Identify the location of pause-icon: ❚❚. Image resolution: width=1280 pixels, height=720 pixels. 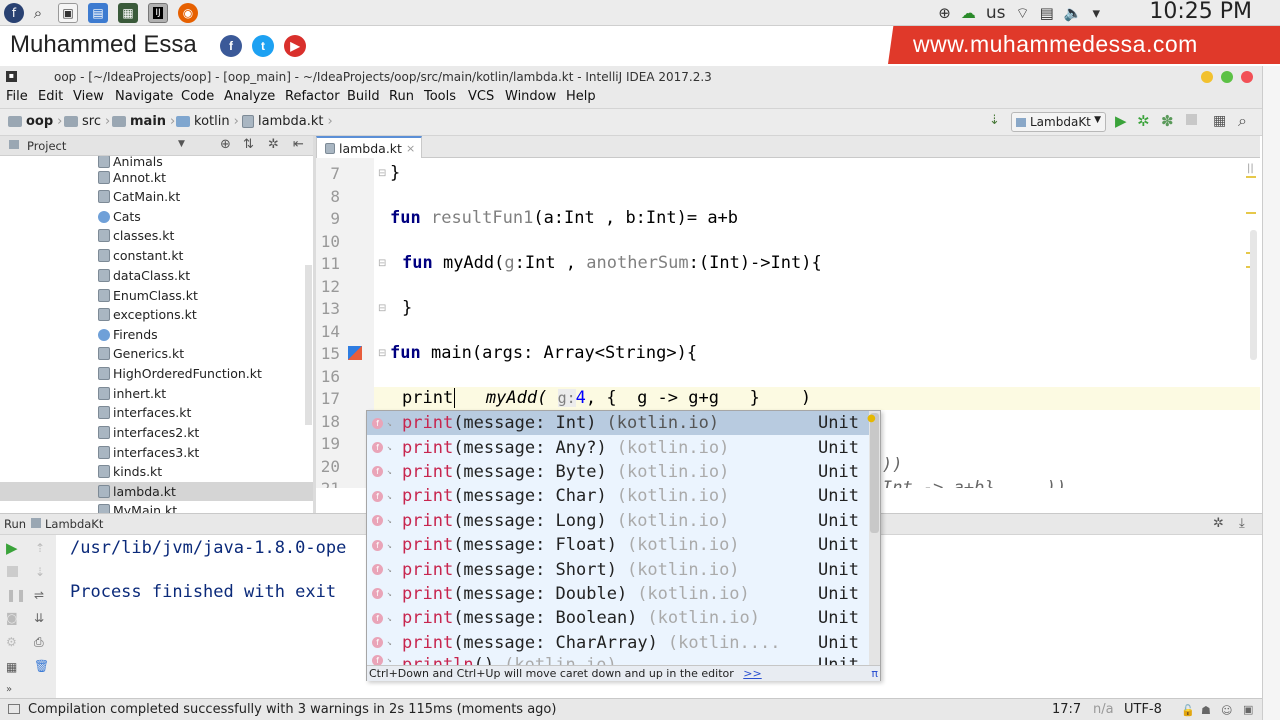
(16, 595).